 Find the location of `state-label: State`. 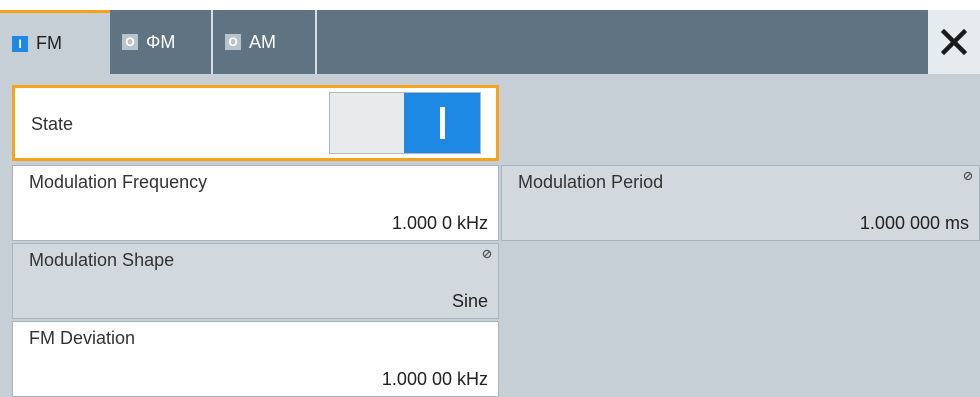

state-label: State is located at coordinates (52, 124).